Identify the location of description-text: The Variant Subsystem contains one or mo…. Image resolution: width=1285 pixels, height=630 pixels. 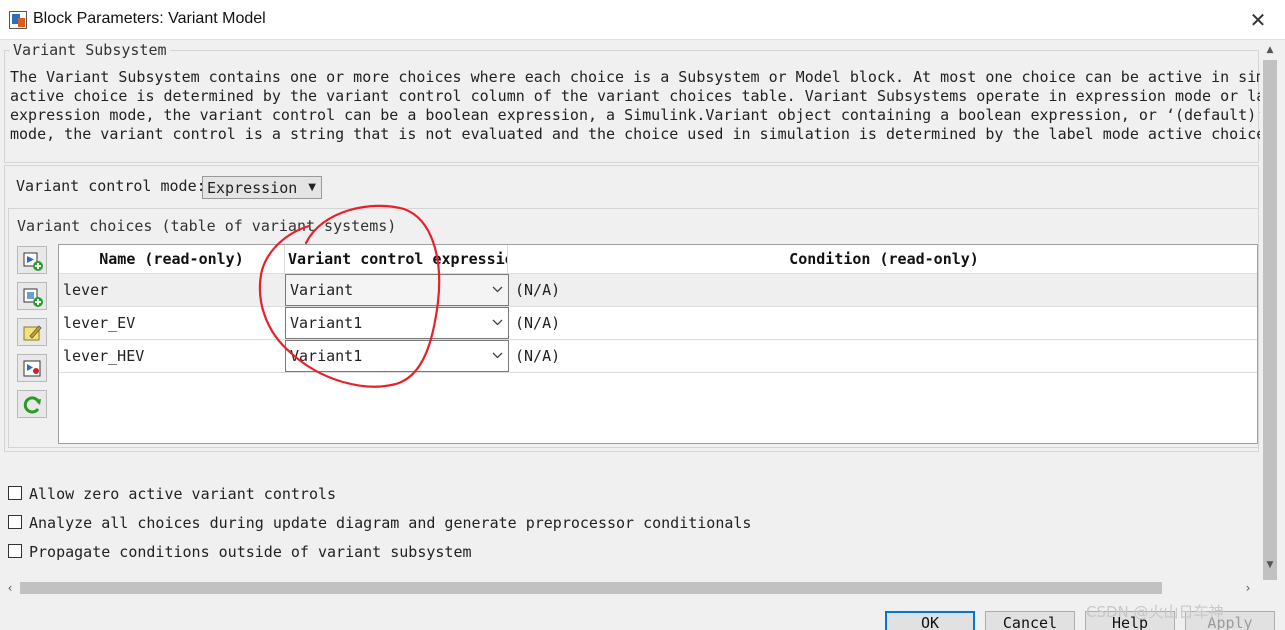
(635, 105).